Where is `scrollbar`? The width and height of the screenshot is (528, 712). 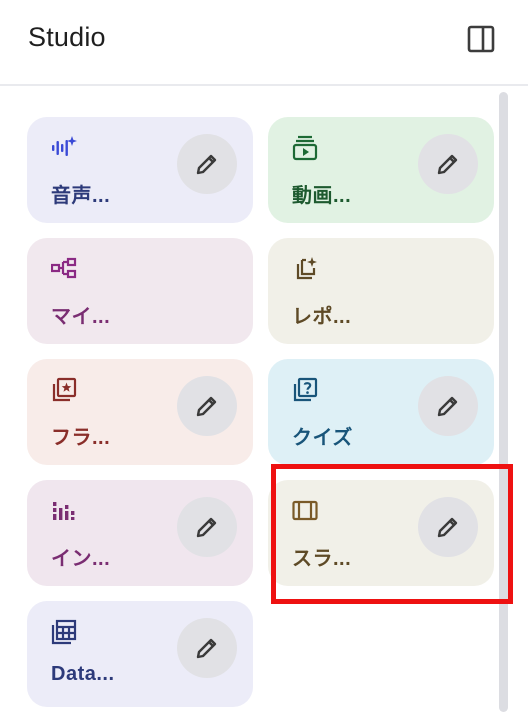
scrollbar is located at coordinates (504, 402).